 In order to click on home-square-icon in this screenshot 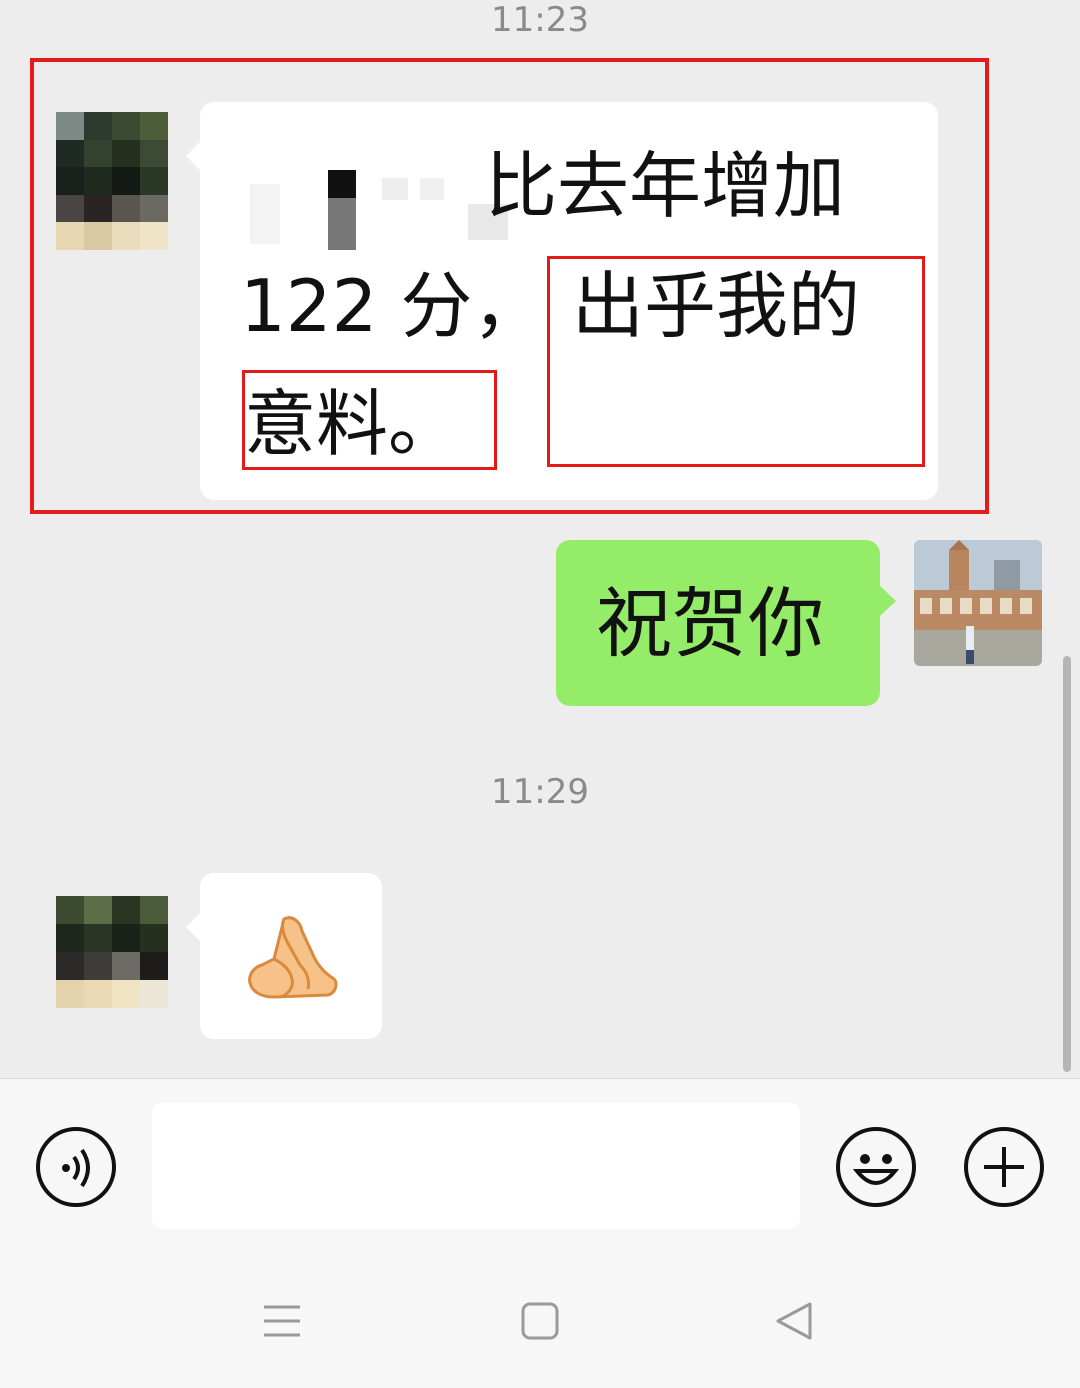, I will do `click(540, 1321)`.